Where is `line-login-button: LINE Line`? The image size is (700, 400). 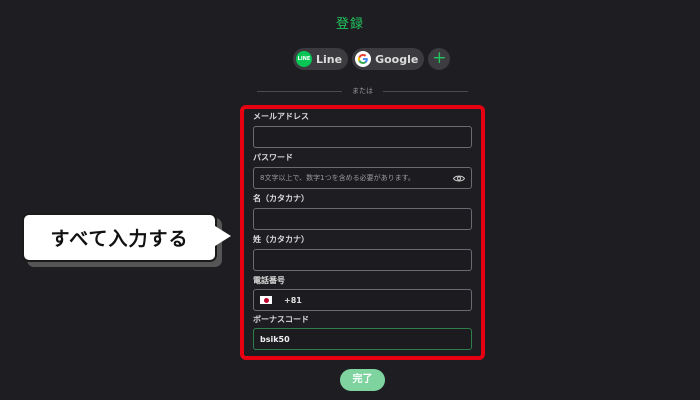 line-login-button: LINE Line is located at coordinates (321, 59).